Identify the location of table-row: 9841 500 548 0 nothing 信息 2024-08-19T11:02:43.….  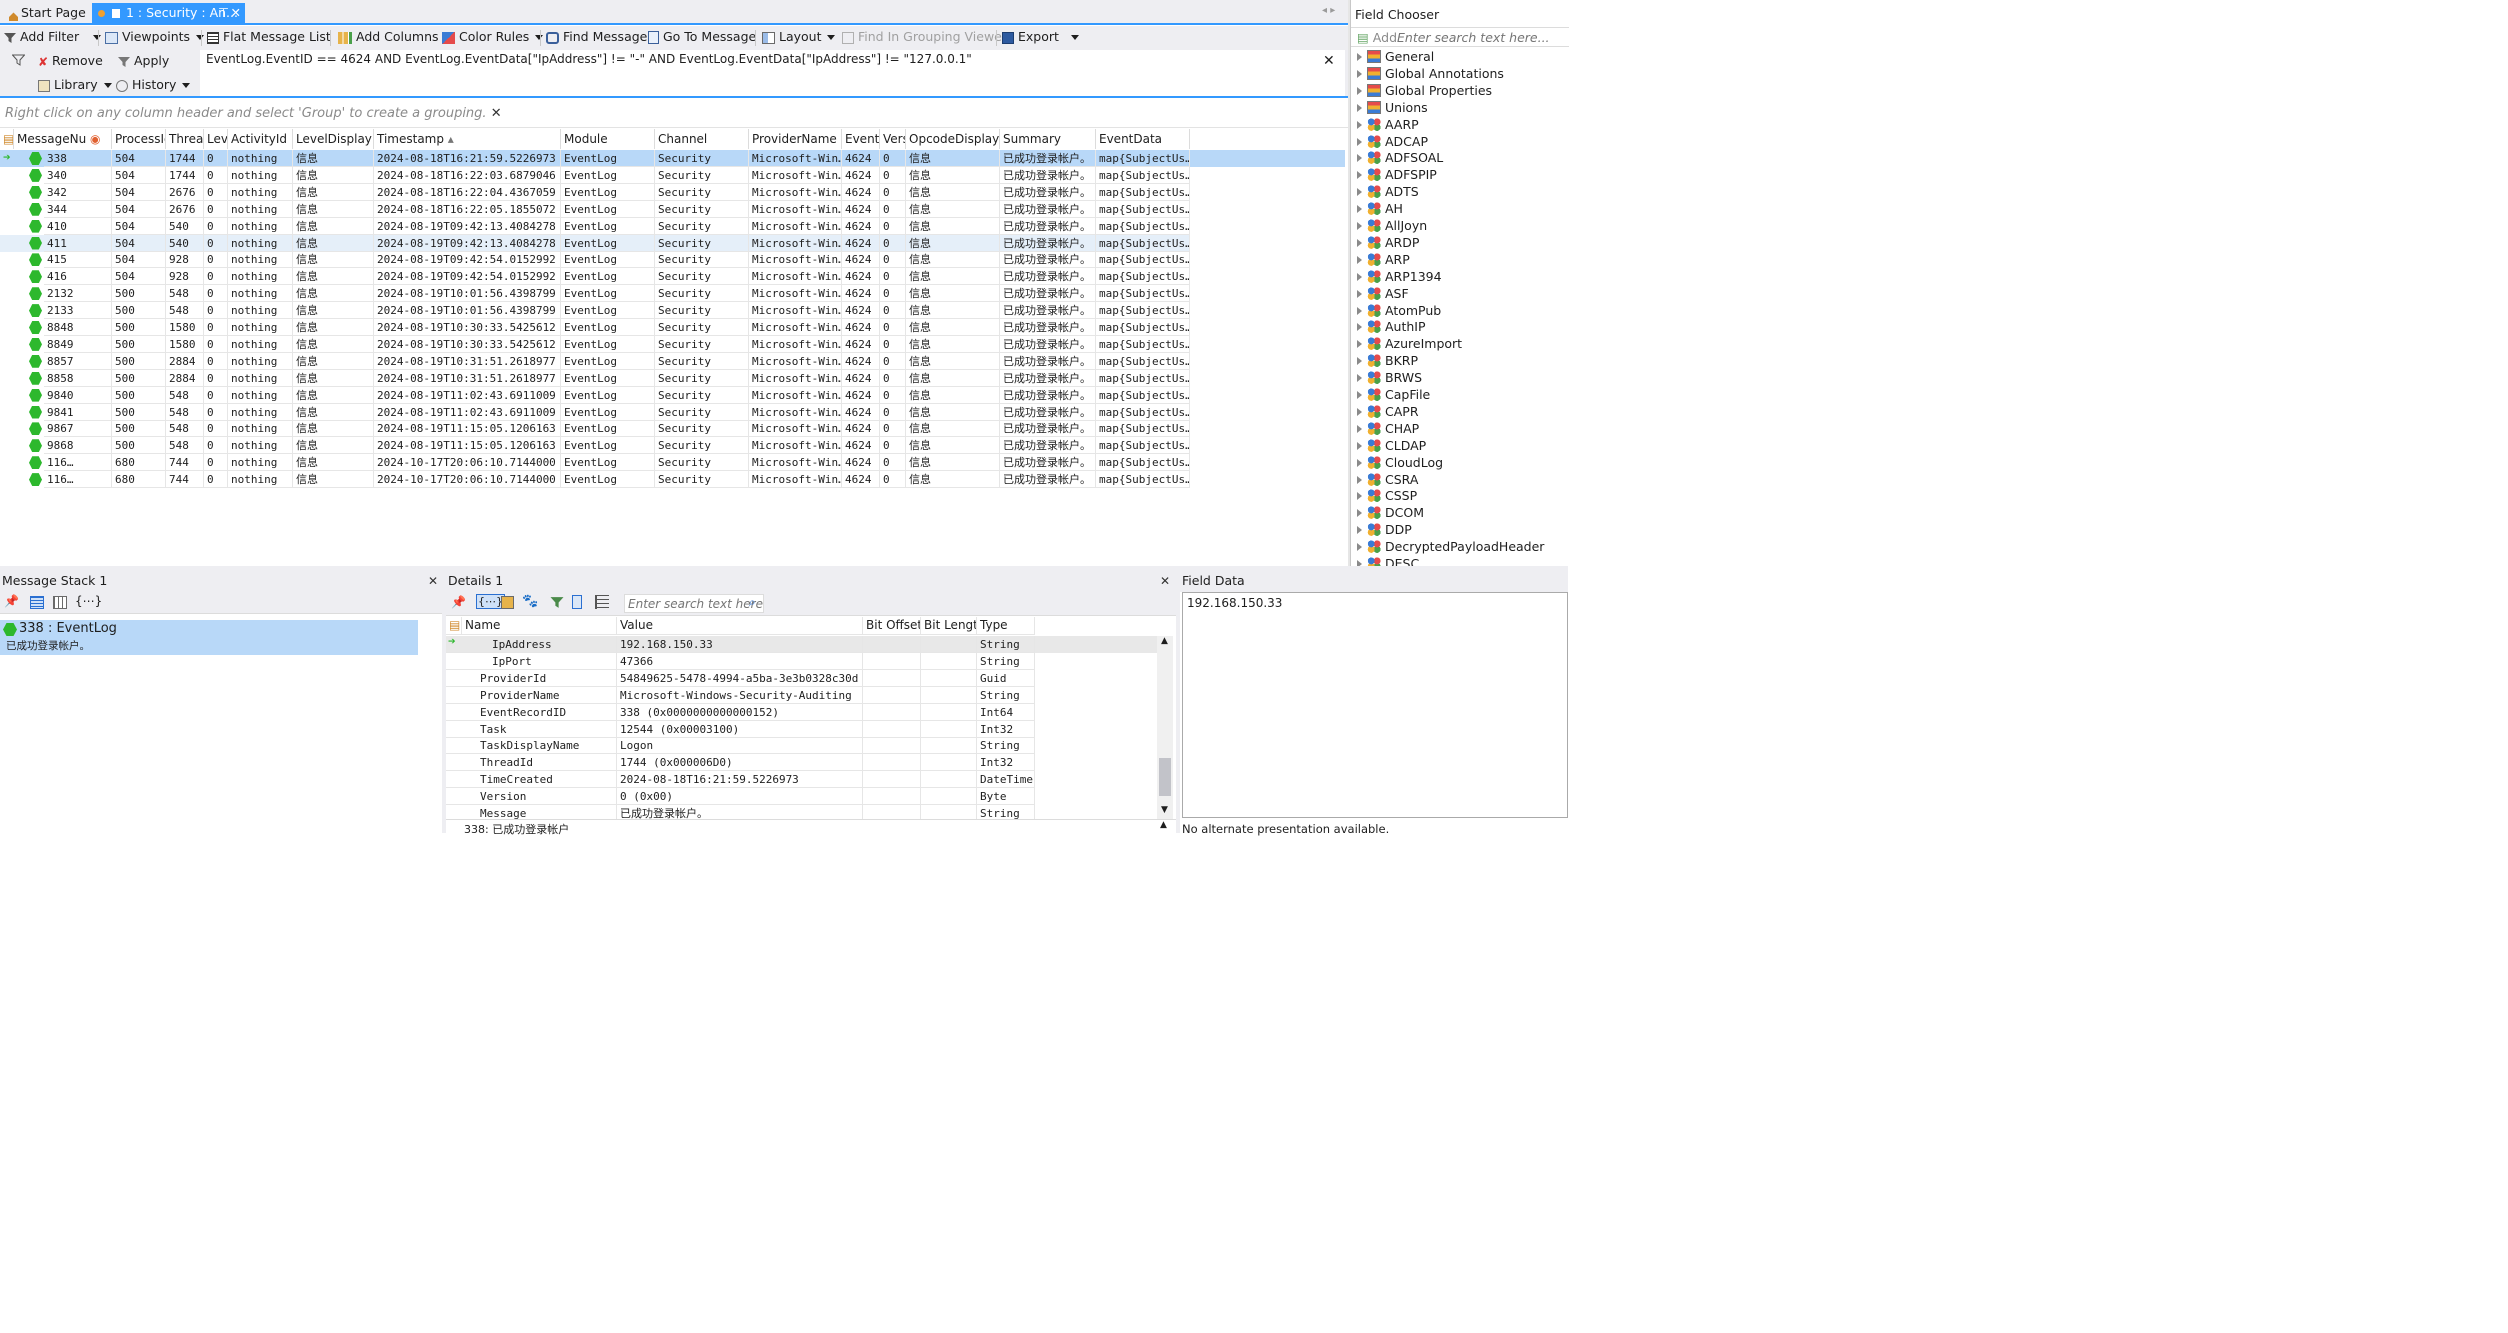
(595, 412).